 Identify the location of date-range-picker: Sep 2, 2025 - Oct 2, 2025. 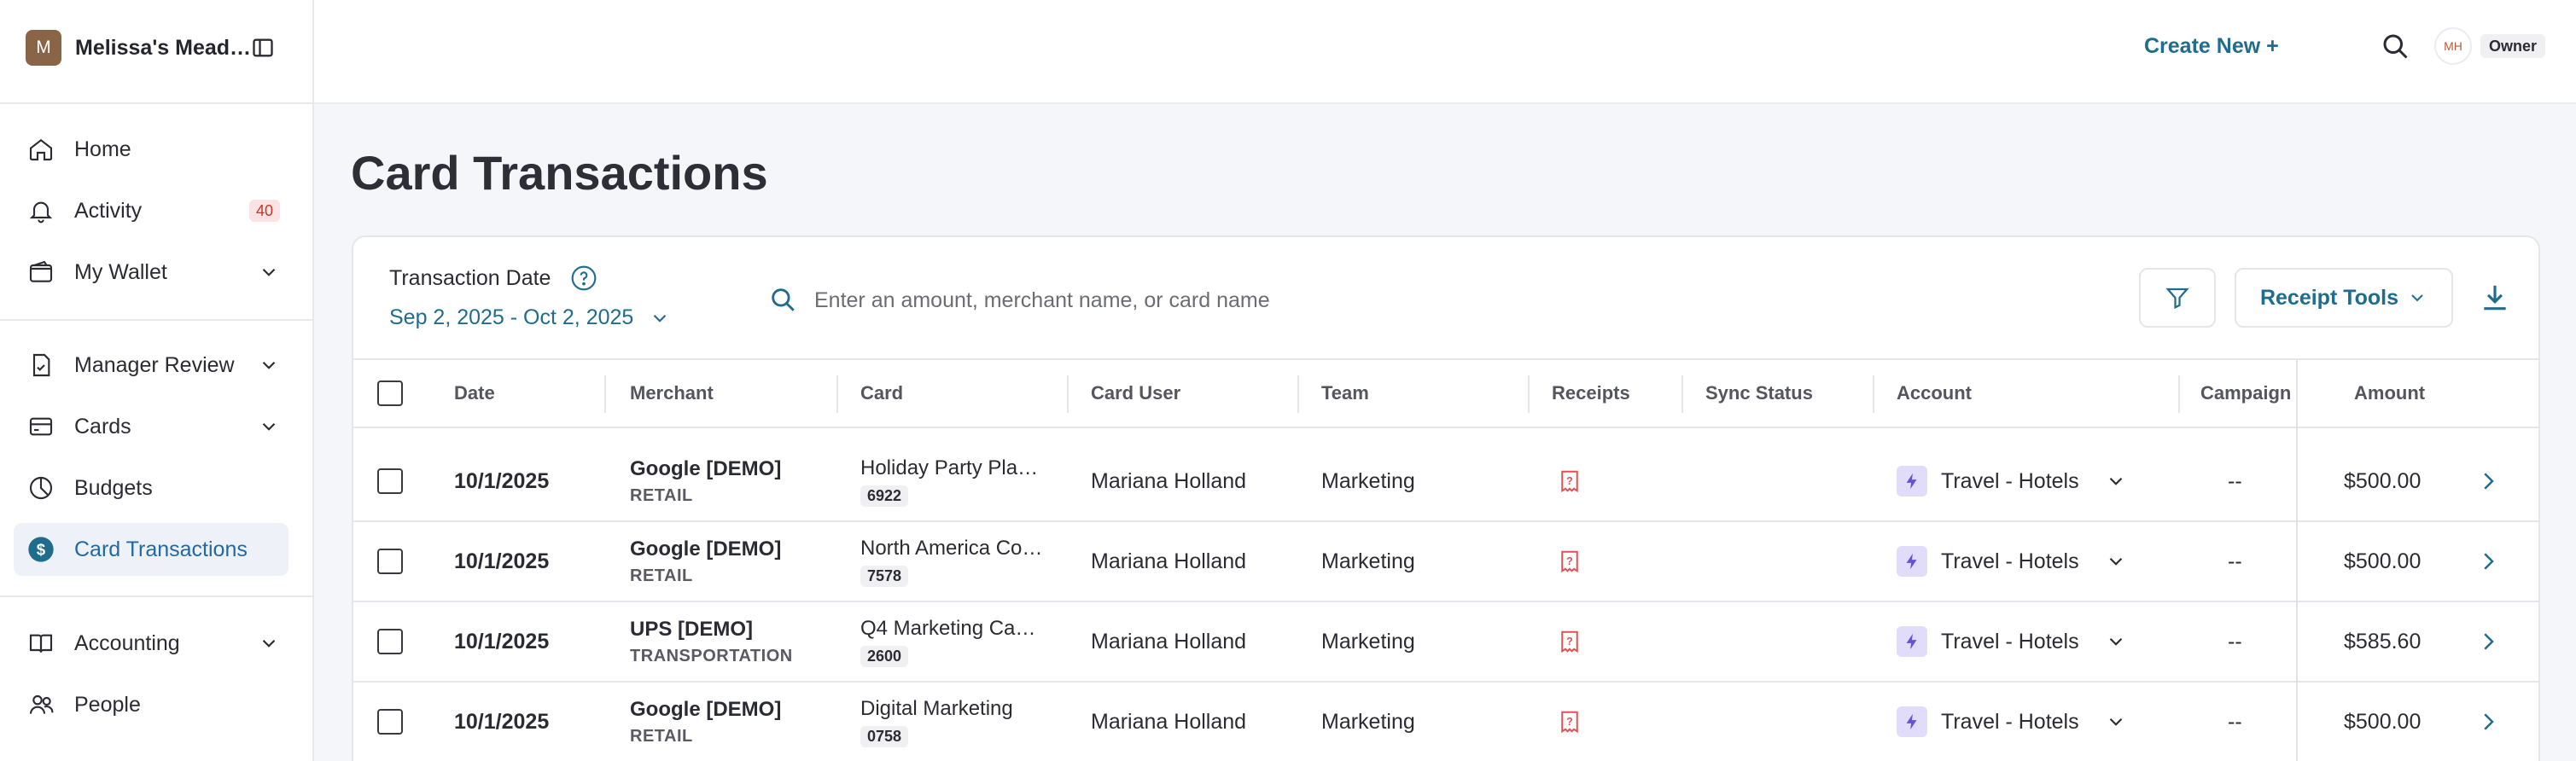
(530, 317).